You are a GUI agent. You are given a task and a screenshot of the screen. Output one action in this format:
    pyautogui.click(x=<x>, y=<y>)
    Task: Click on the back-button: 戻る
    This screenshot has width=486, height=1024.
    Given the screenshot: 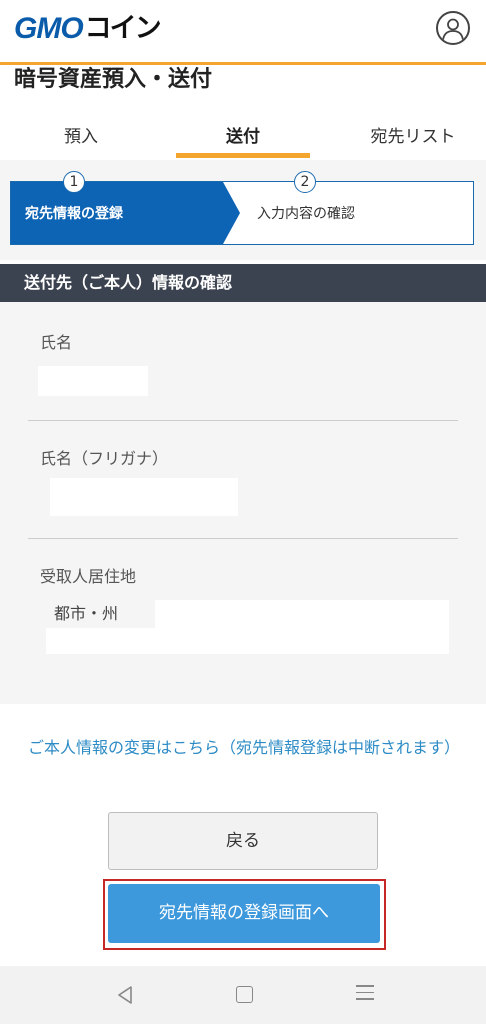 What is the action you would take?
    pyautogui.click(x=243, y=841)
    